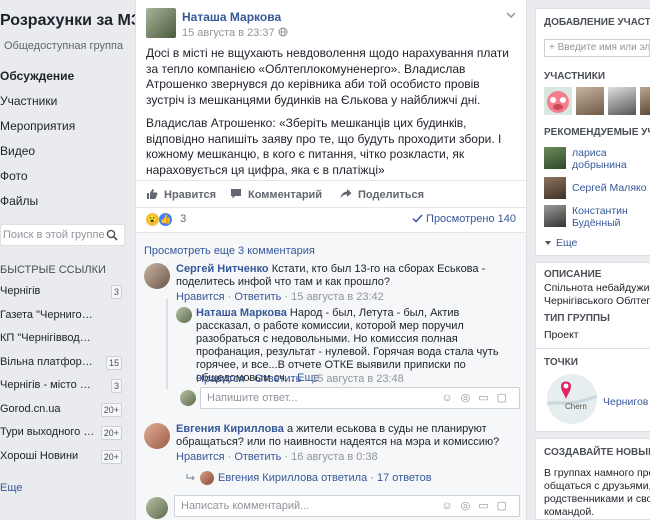 This screenshot has width=650, height=520. I want to click on post-date-text: 15 августа в 23:37, so click(228, 33).